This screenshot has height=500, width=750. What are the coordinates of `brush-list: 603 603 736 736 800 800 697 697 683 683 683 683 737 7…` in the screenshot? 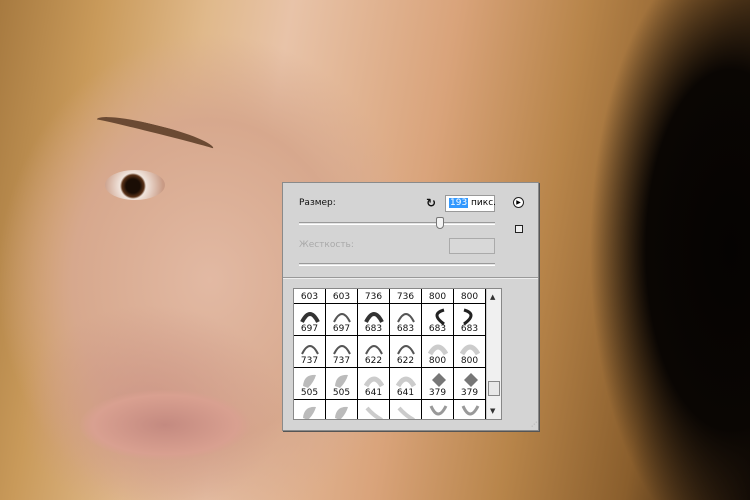 It's located at (397, 354).